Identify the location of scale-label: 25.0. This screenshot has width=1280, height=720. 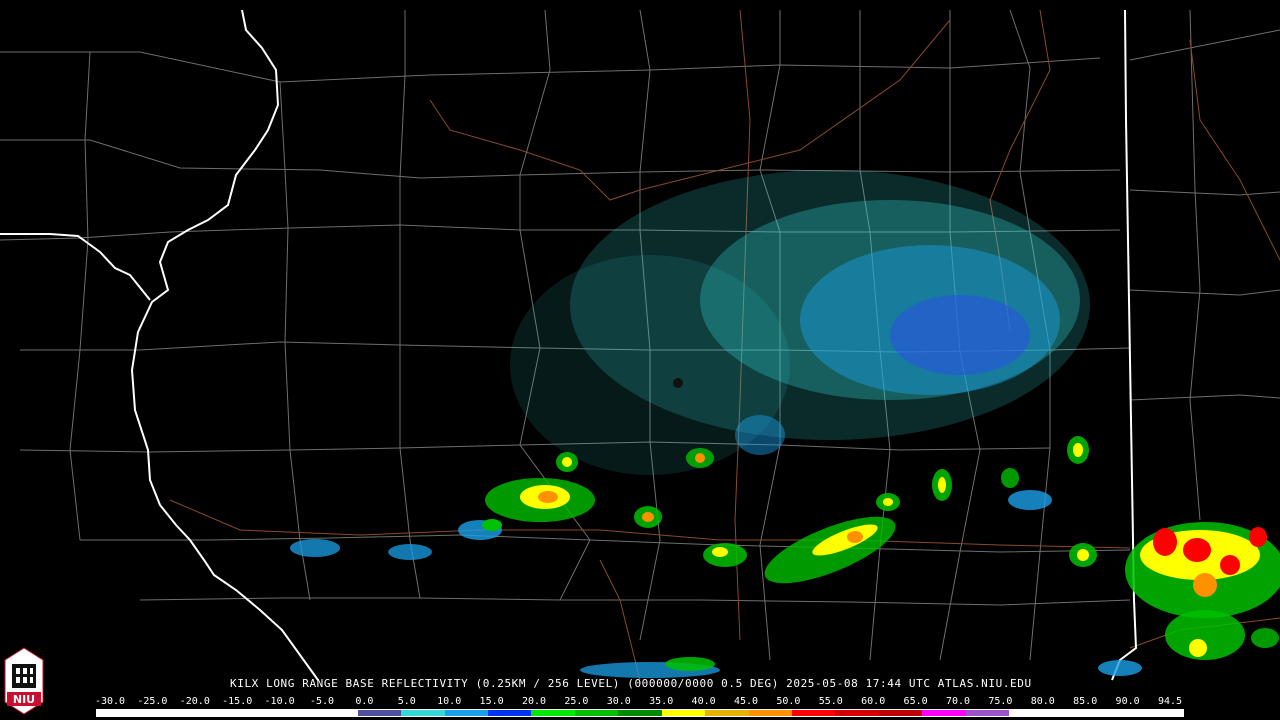
(576, 701).